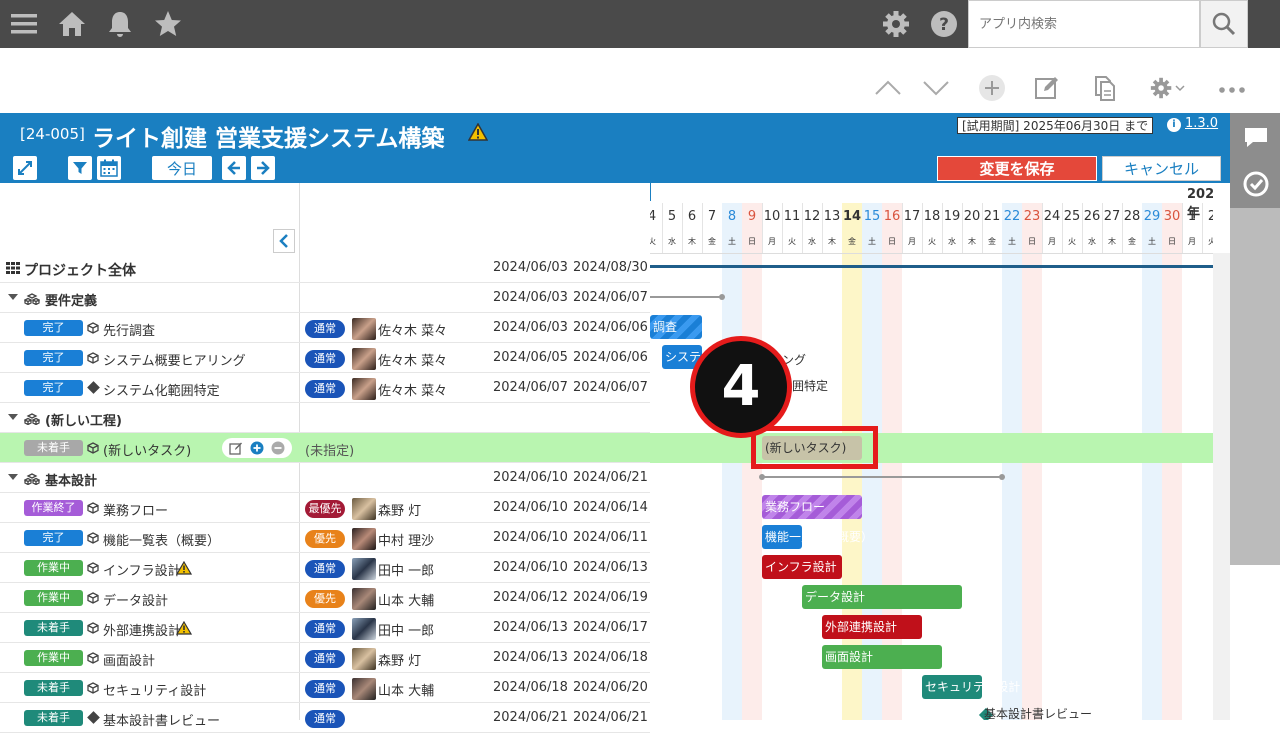 The height and width of the screenshot is (733, 1280). I want to click on end-date: 2024/06/14, so click(610, 507).